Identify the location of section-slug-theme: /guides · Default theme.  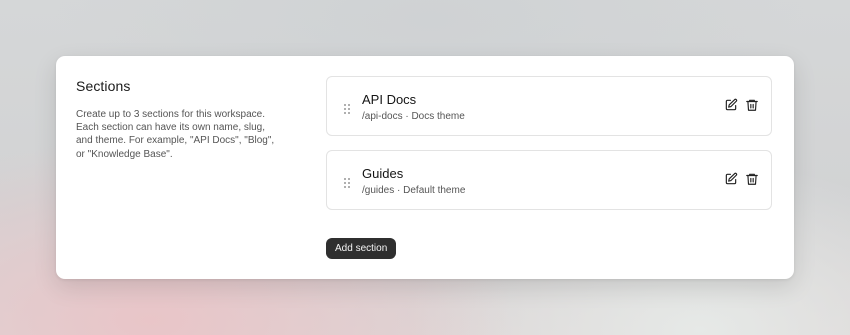
(414, 190).